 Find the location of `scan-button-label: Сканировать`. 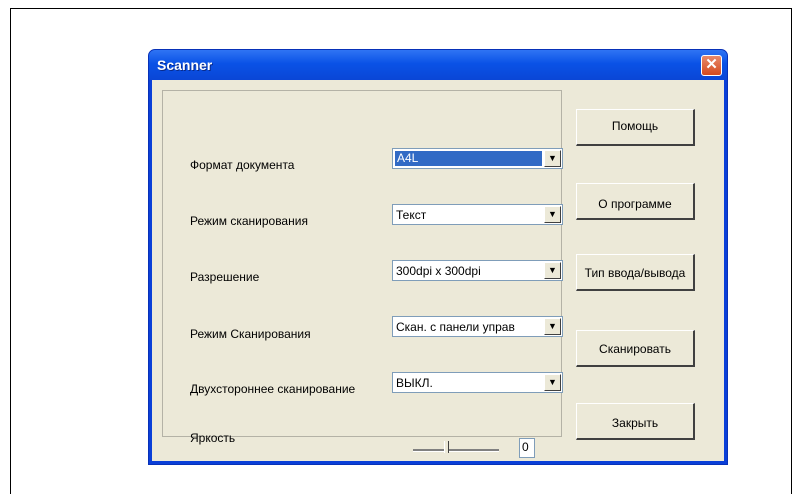

scan-button-label: Сканировать is located at coordinates (635, 349).